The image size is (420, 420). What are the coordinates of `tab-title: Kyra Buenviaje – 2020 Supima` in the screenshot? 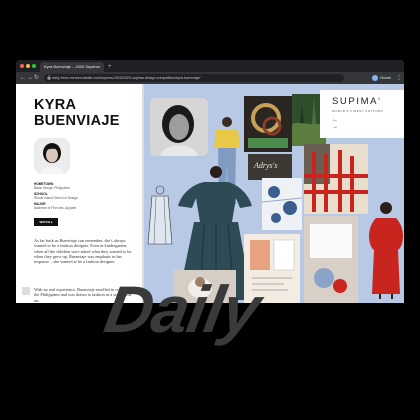 It's located at (71, 66).